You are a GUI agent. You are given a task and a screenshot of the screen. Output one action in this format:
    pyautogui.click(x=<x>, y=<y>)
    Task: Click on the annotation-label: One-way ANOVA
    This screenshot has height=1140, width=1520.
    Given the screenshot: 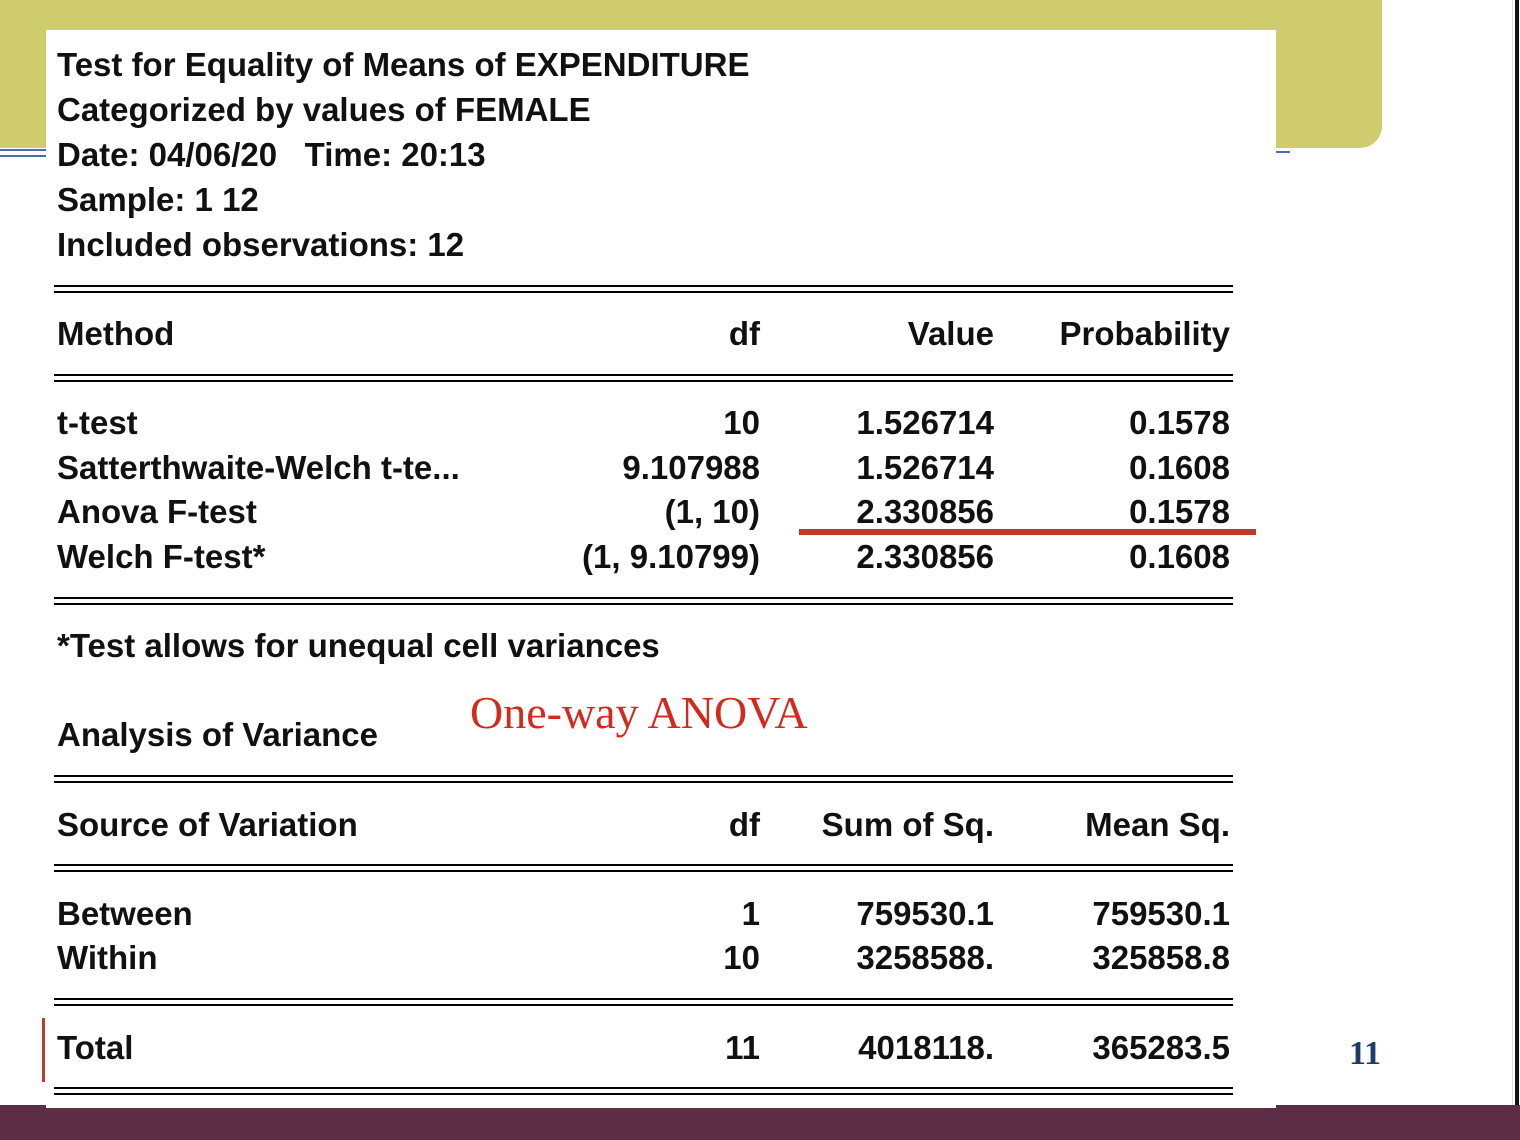 What is the action you would take?
    pyautogui.click(x=639, y=712)
    